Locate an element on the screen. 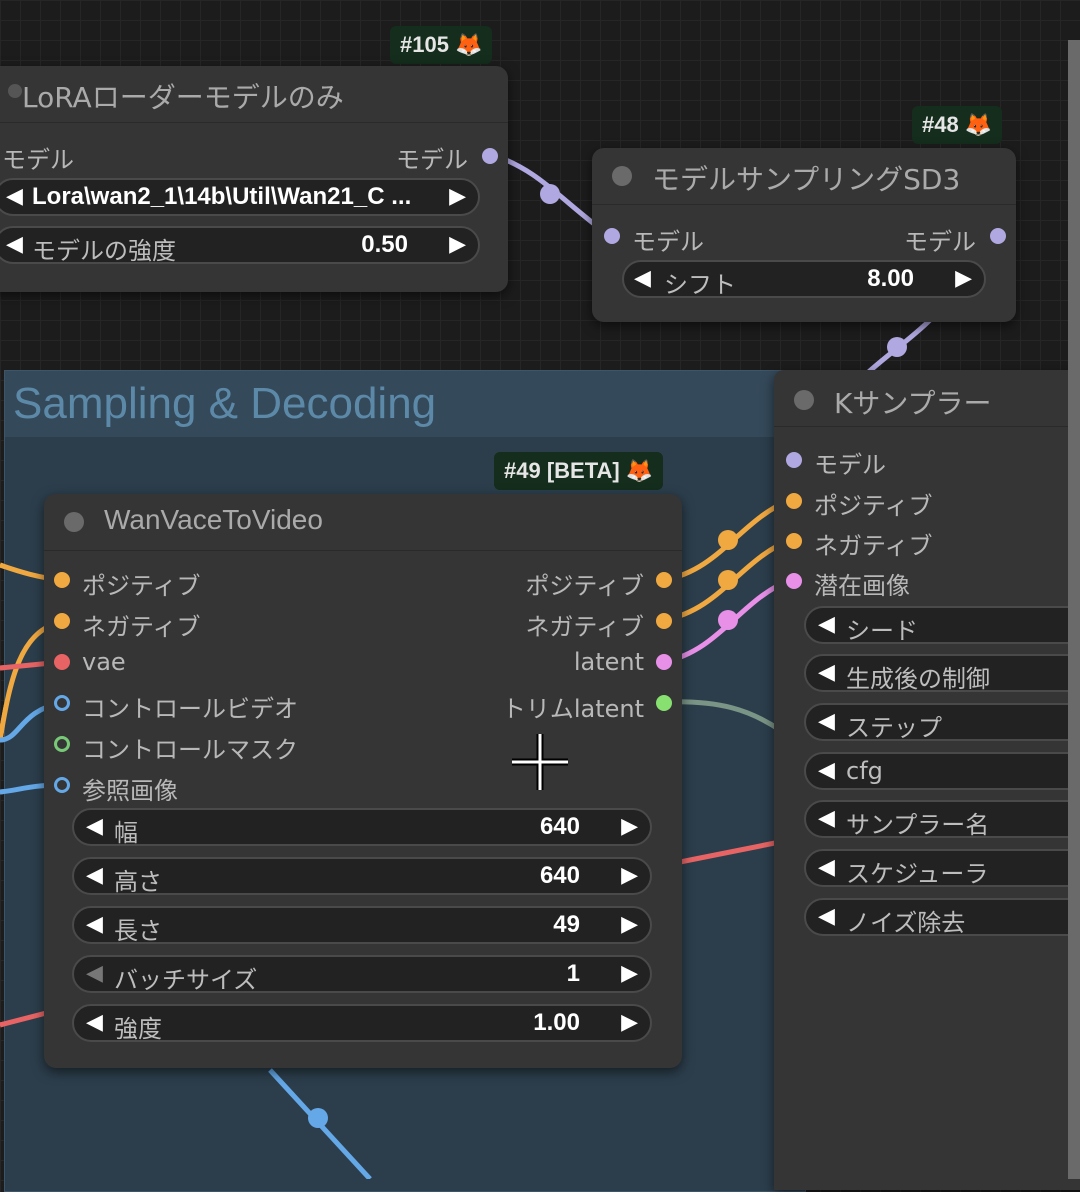 This screenshot has width=1080, height=1192. canvas-scrollbar is located at coordinates (1074, 609).